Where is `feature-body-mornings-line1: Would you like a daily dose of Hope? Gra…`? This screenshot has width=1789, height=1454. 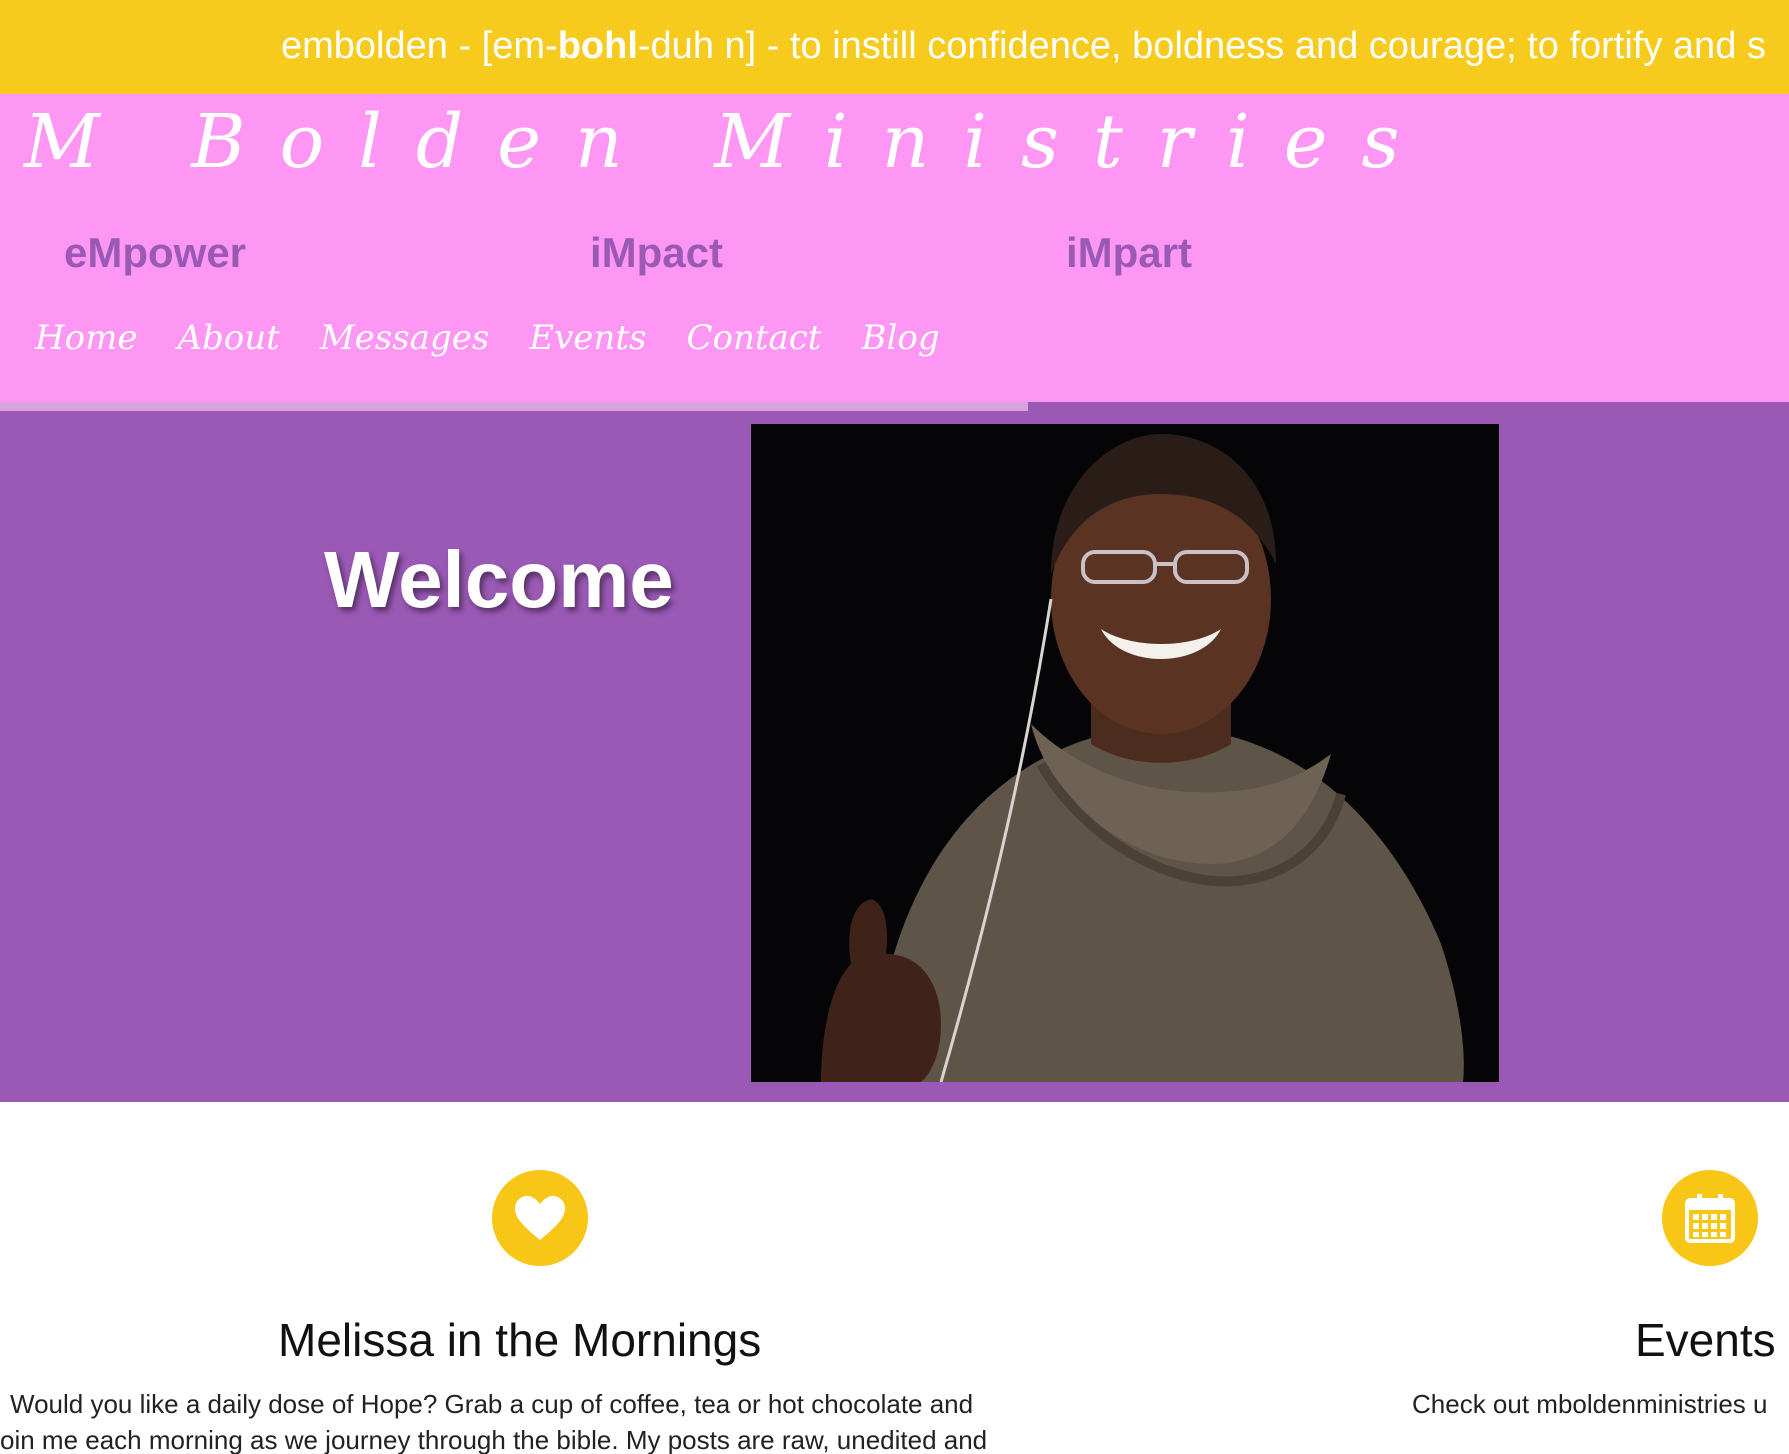
feature-body-mornings-line1: Would you like a daily dose of Hope? Gra… is located at coordinates (492, 1404).